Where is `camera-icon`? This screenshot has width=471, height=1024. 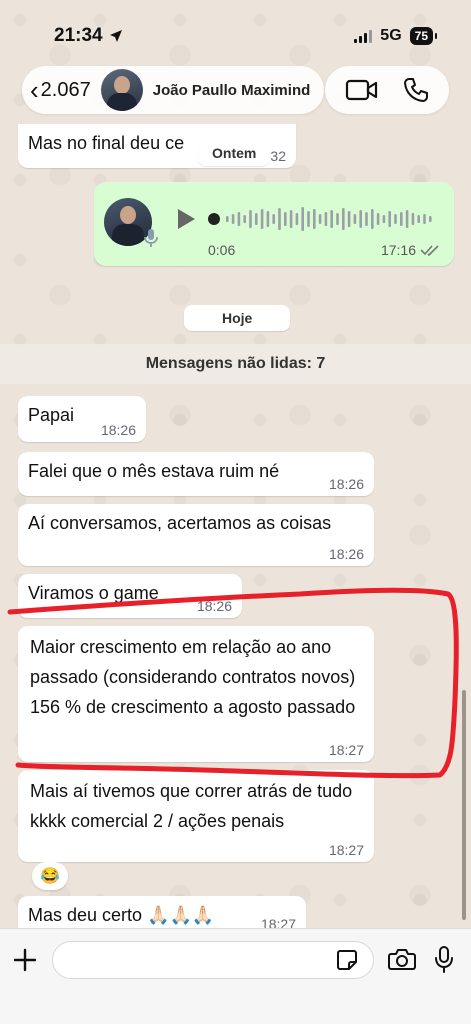 camera-icon is located at coordinates (402, 959).